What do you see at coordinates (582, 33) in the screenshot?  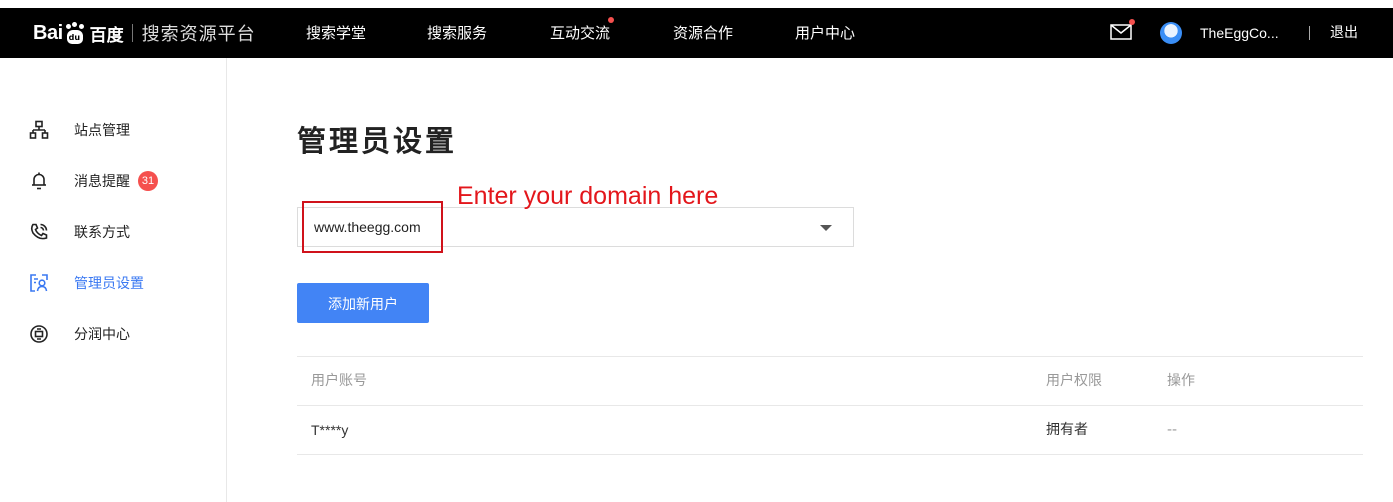 I see `nav-interaction: 互动交流` at bounding box center [582, 33].